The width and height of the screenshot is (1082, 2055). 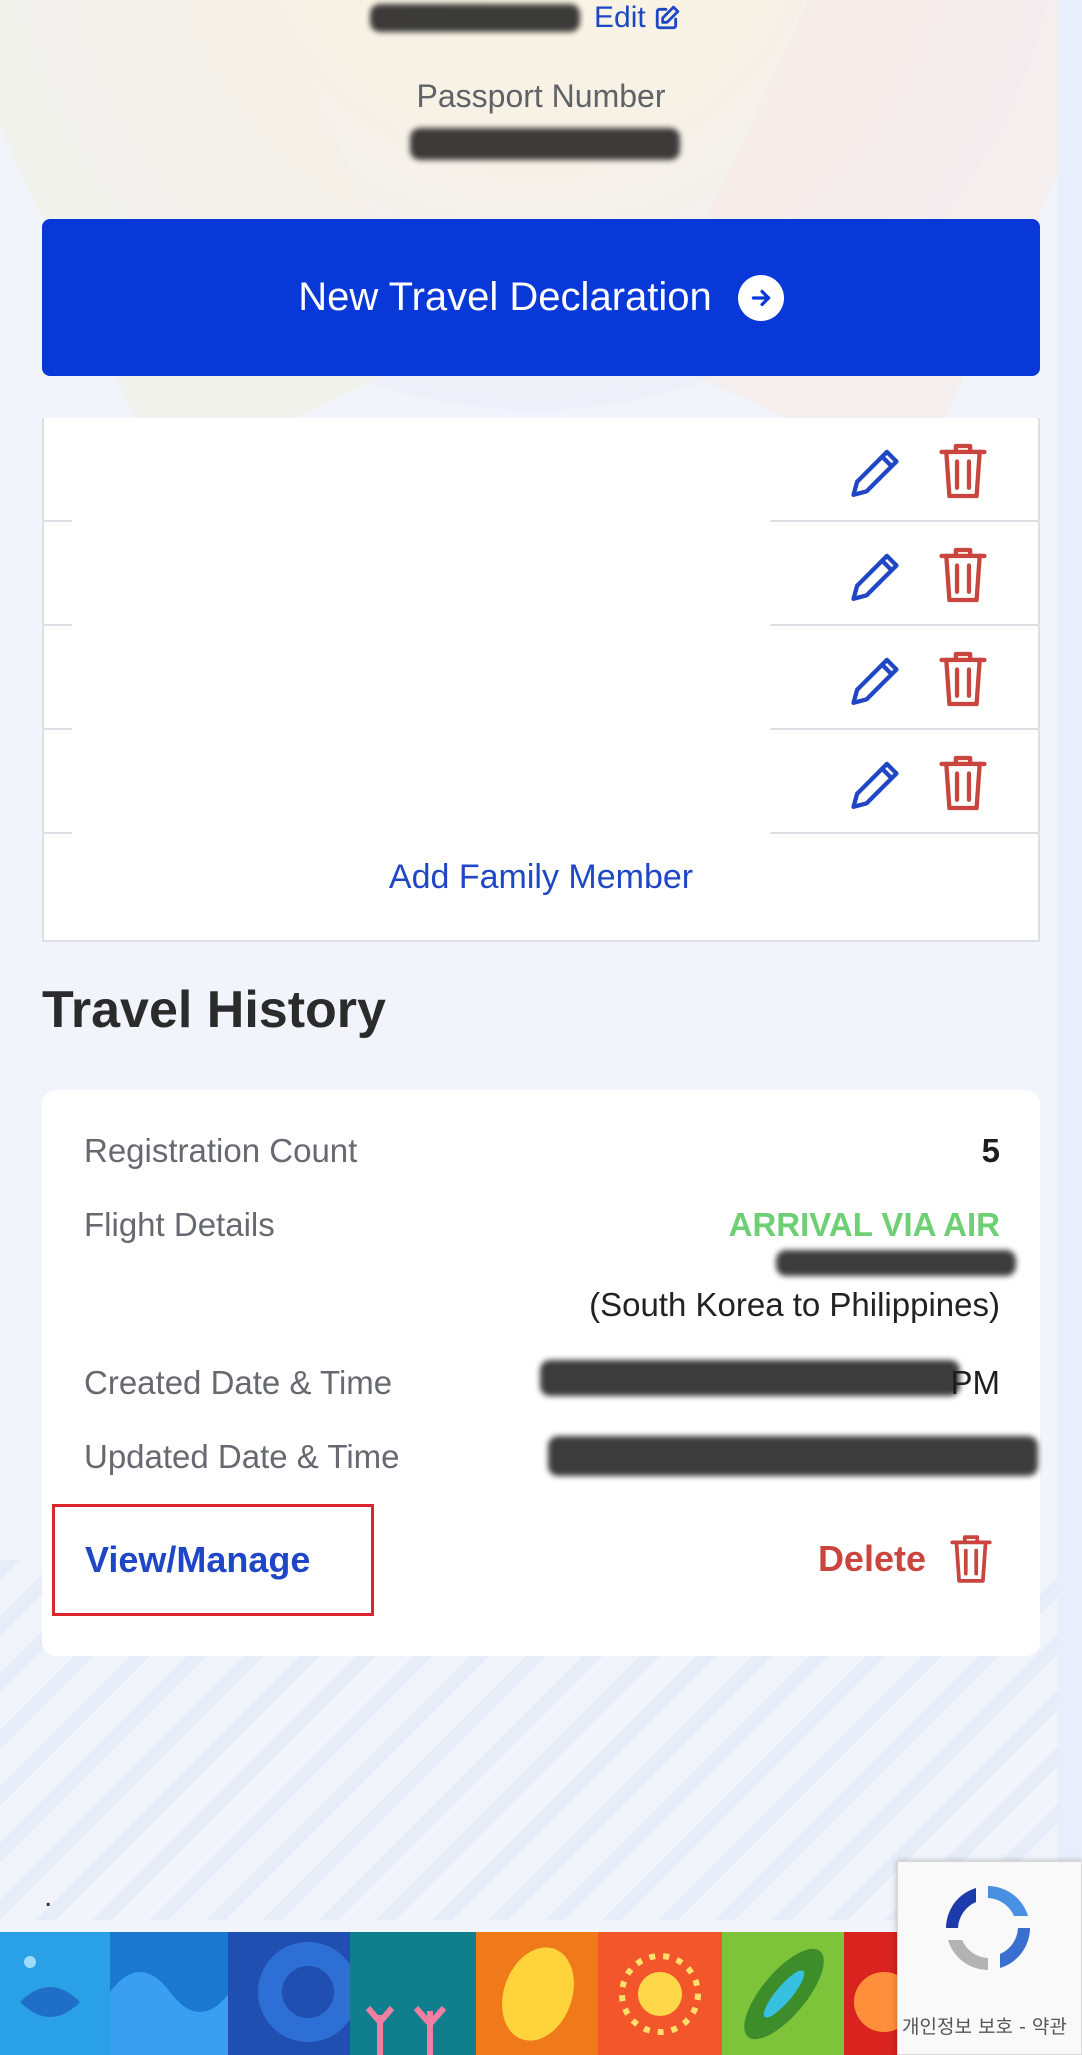 I want to click on passport-number-label: Passport Number, so click(x=541, y=96).